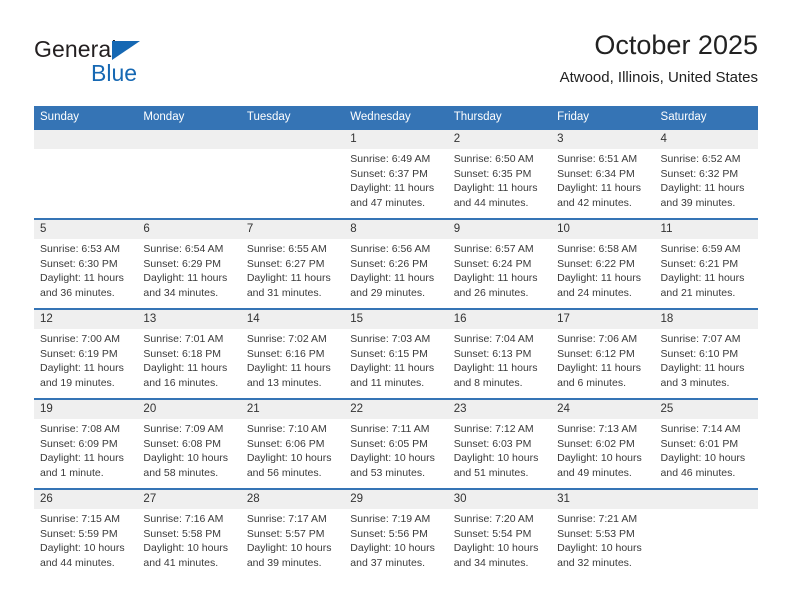  I want to click on daylight-duration: Daylight: 10 hours and 41 minutes., so click(186, 555).